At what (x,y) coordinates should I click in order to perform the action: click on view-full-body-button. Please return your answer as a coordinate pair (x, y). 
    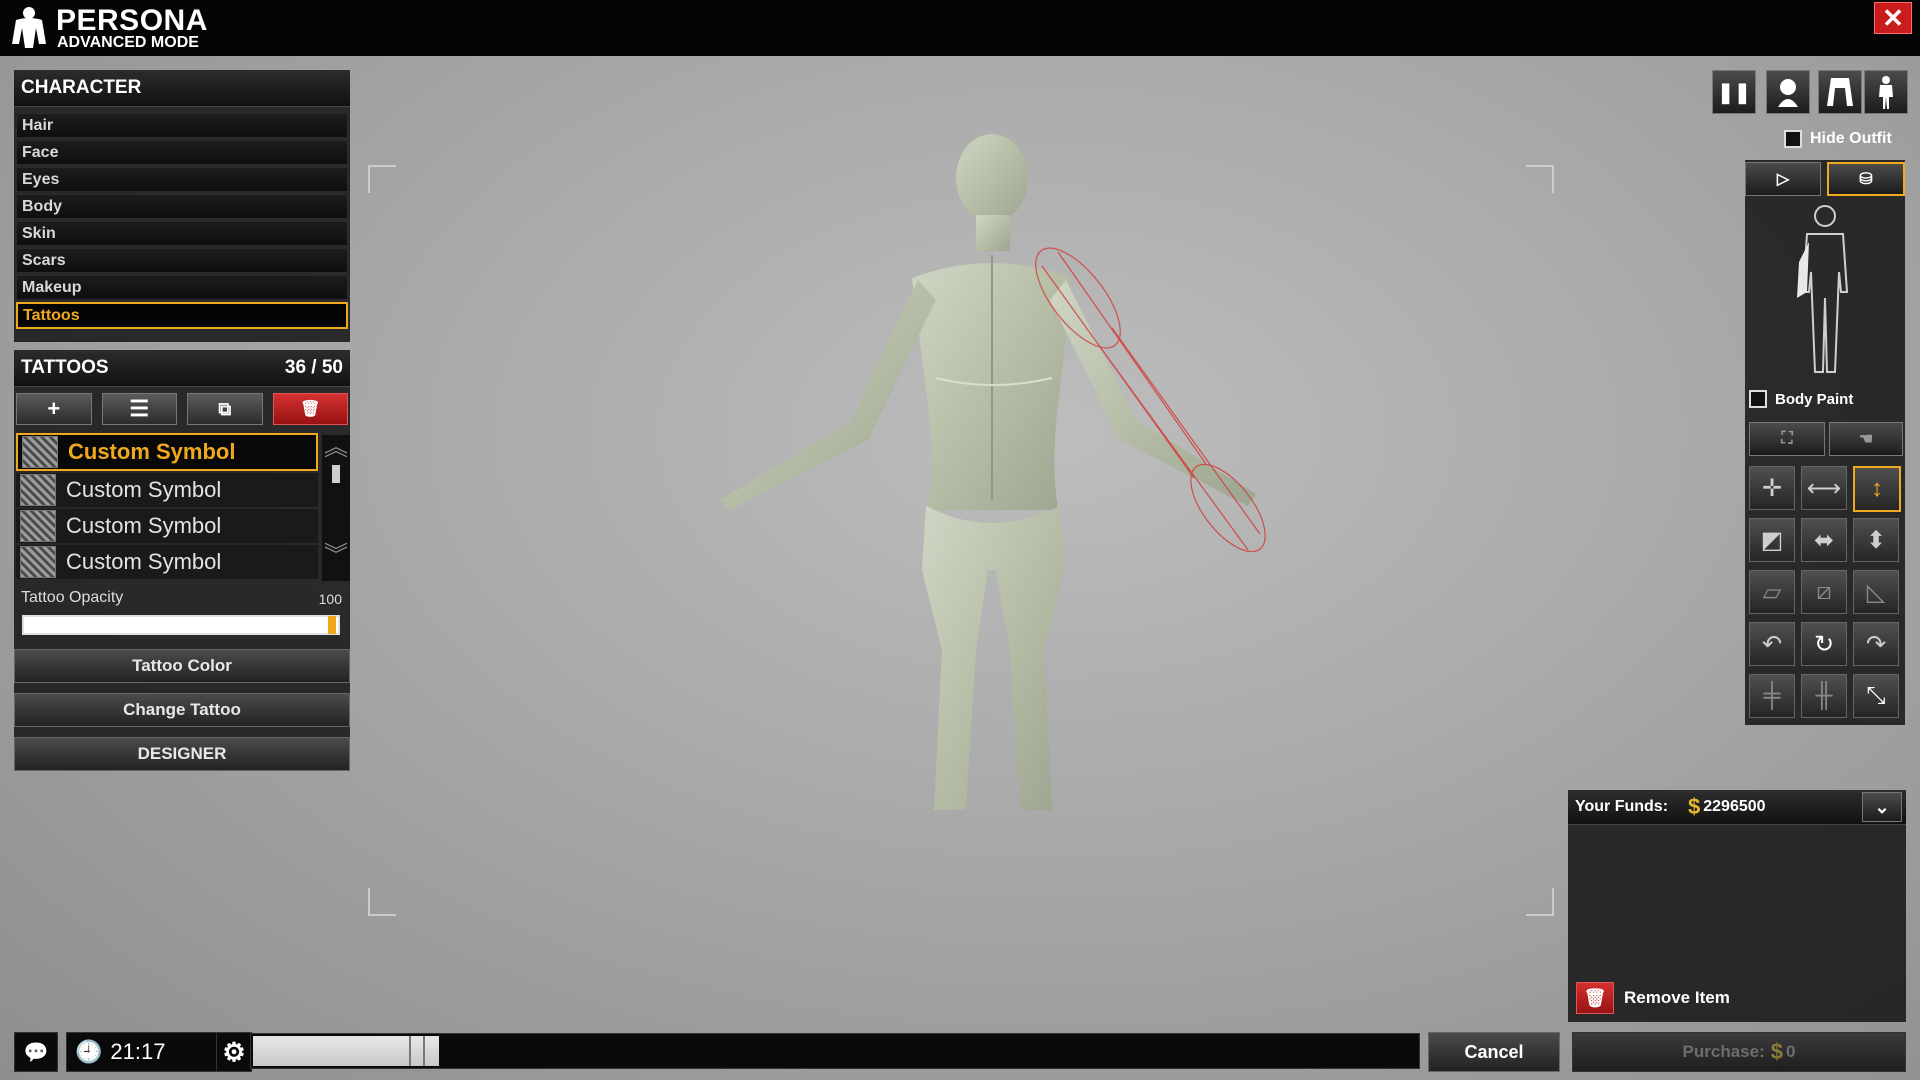
    Looking at the image, I should click on (1886, 92).